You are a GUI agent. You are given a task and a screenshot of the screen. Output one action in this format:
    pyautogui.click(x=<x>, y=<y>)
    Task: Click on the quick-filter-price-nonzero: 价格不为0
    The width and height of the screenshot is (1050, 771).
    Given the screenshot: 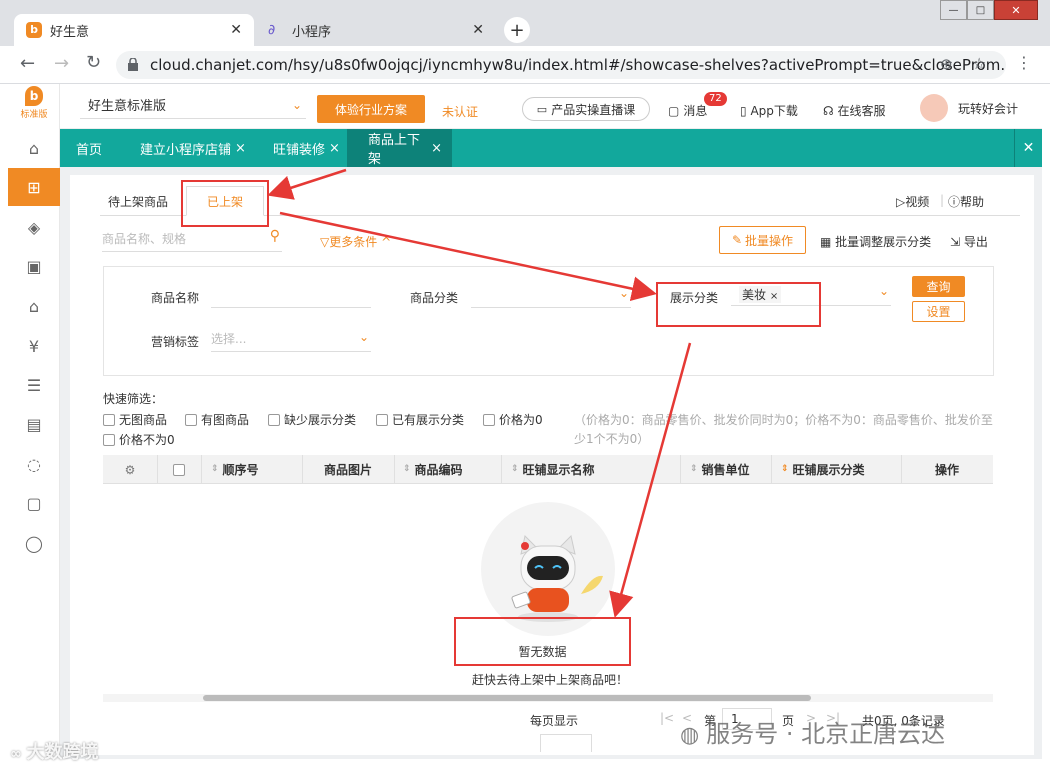 What is the action you would take?
    pyautogui.click(x=139, y=439)
    